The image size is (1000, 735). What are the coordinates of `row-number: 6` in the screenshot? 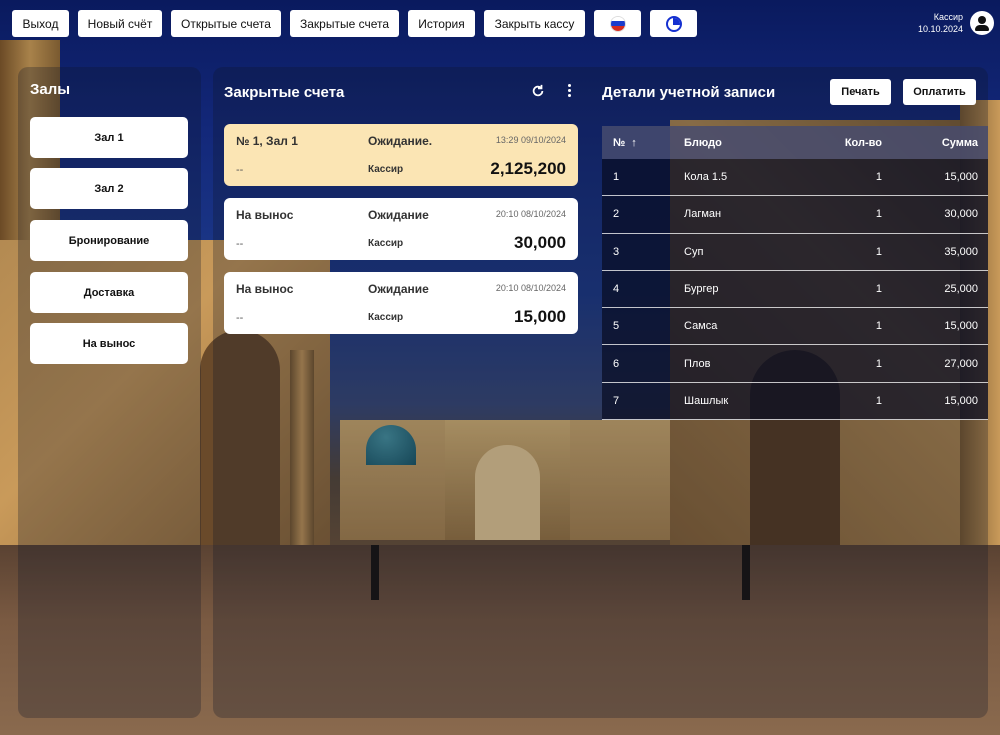 It's located at (616, 363).